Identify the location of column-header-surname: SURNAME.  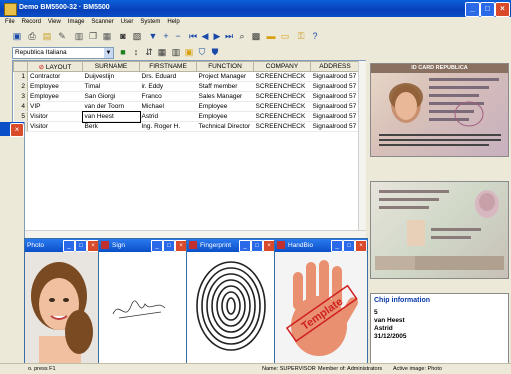
(111, 66).